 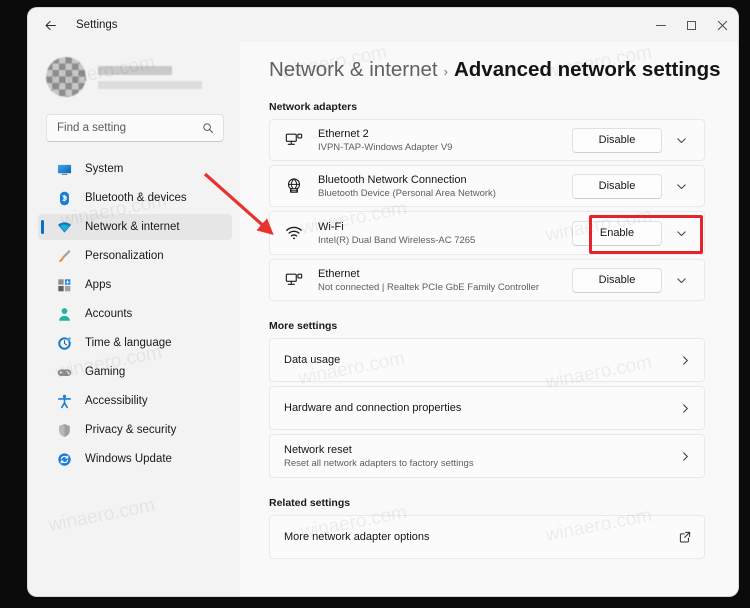 I want to click on search-input, so click(x=117, y=128).